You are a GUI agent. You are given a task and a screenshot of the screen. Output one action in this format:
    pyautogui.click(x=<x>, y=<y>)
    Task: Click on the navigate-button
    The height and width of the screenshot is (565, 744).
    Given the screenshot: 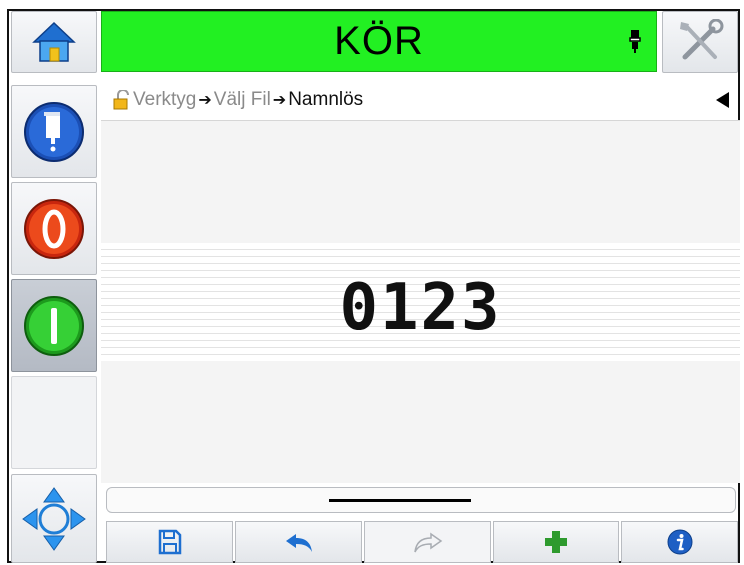 What is the action you would take?
    pyautogui.click(x=54, y=518)
    